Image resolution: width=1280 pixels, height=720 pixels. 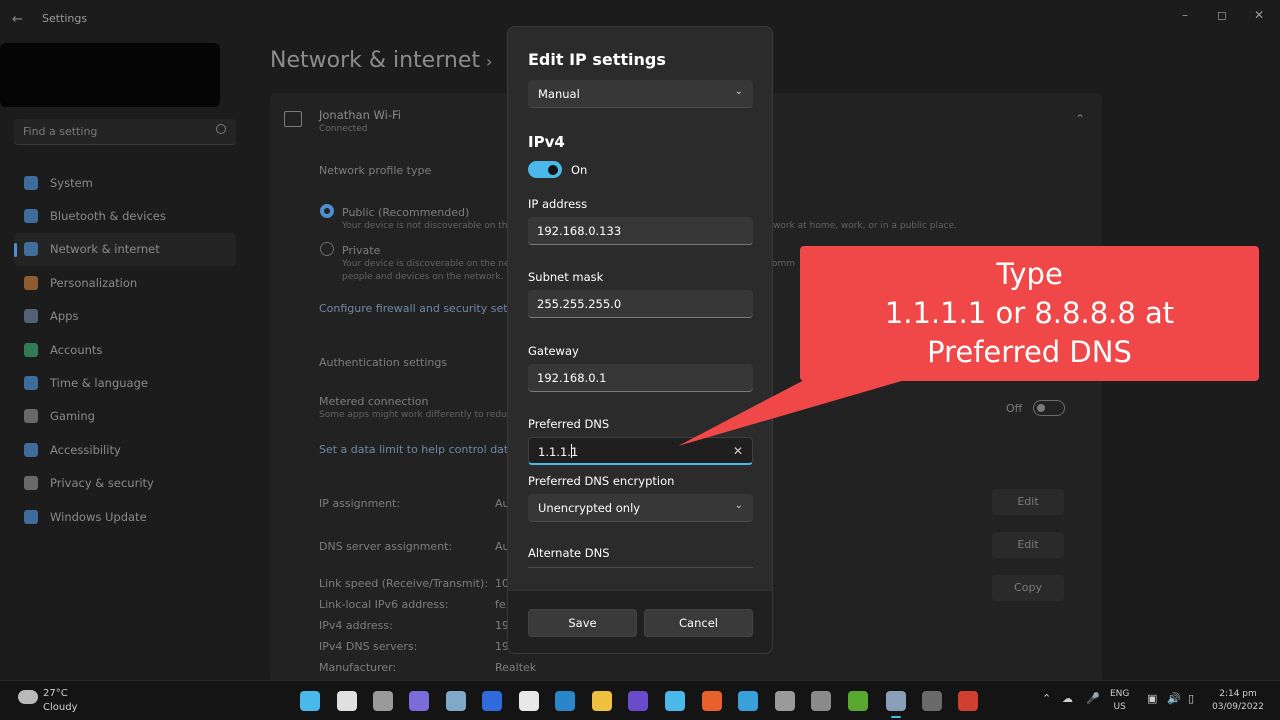 What do you see at coordinates (1185, 15) in the screenshot?
I see `minimize-icon: –` at bounding box center [1185, 15].